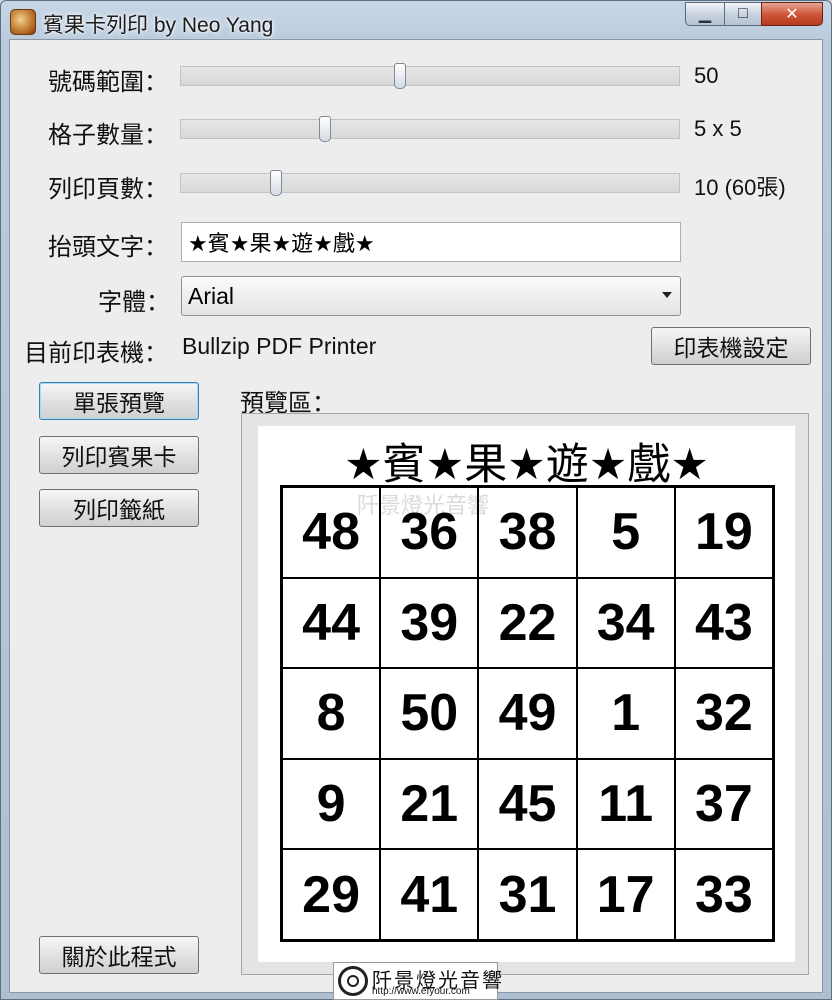 The width and height of the screenshot is (832, 1000). I want to click on close-button: ✕, so click(792, 14).